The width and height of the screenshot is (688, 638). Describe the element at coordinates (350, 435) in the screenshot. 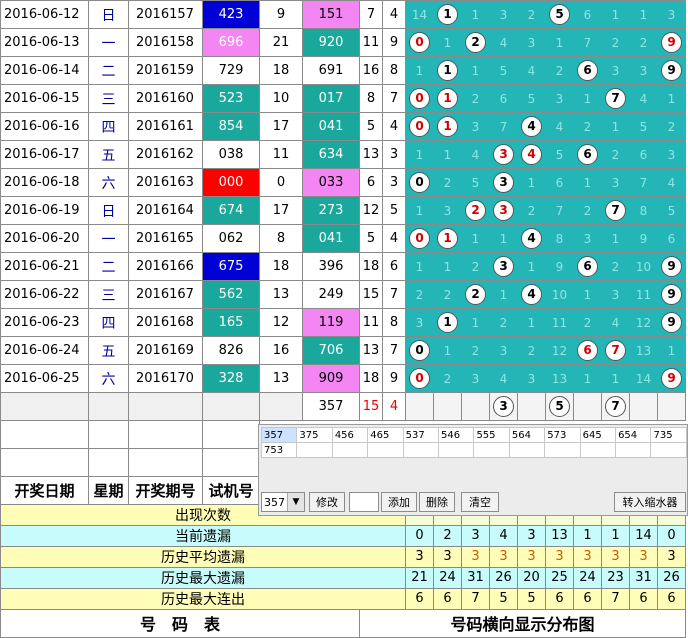

I see `trial-number-option: 456` at that location.